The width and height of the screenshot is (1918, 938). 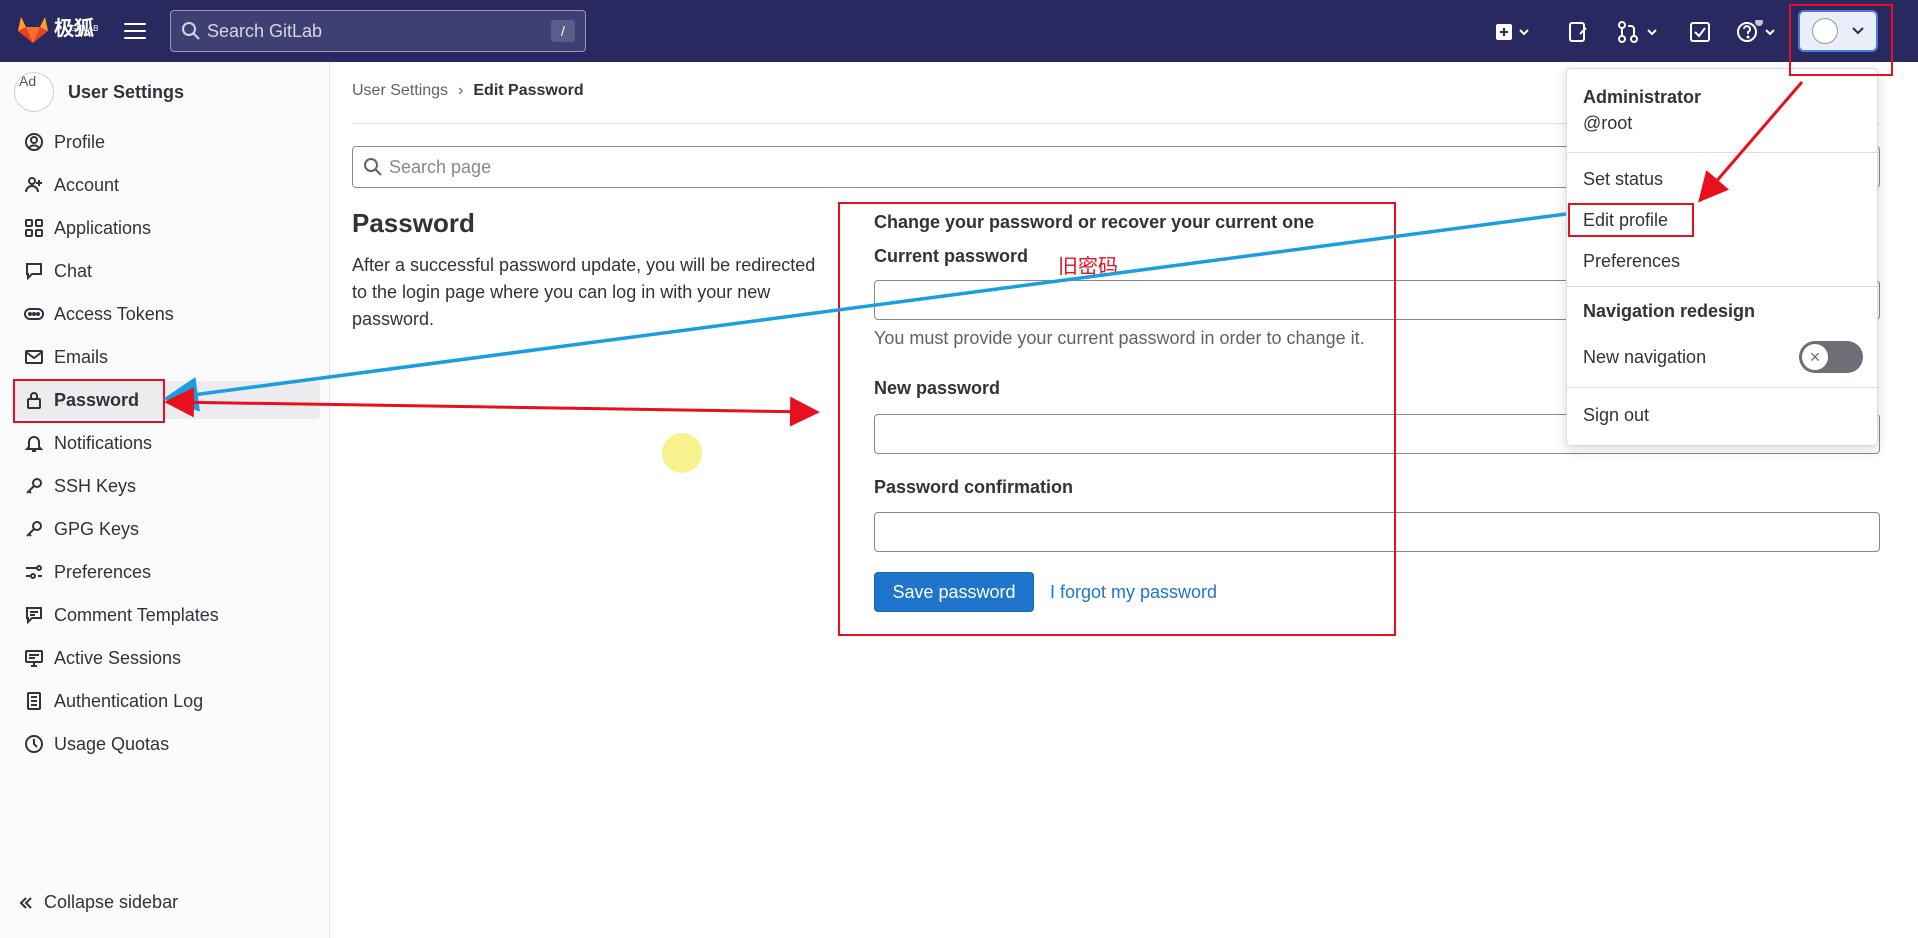 What do you see at coordinates (33, 30) in the screenshot?
I see `fox-logo-icon` at bounding box center [33, 30].